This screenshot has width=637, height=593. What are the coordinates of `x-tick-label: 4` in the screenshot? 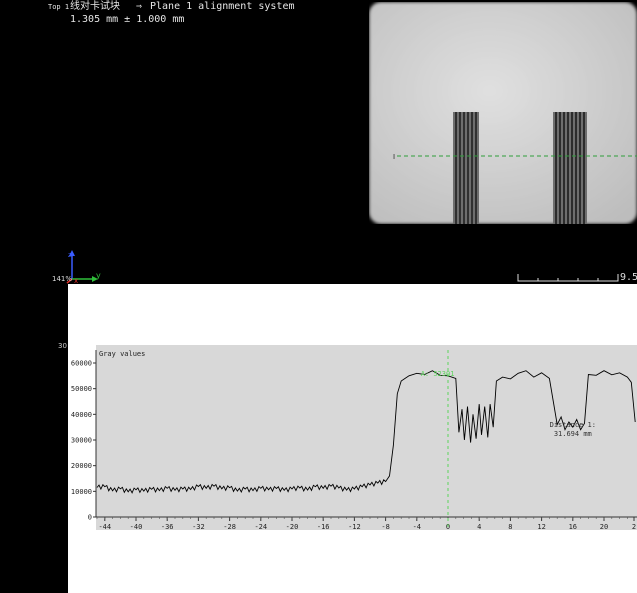 It's located at (479, 527).